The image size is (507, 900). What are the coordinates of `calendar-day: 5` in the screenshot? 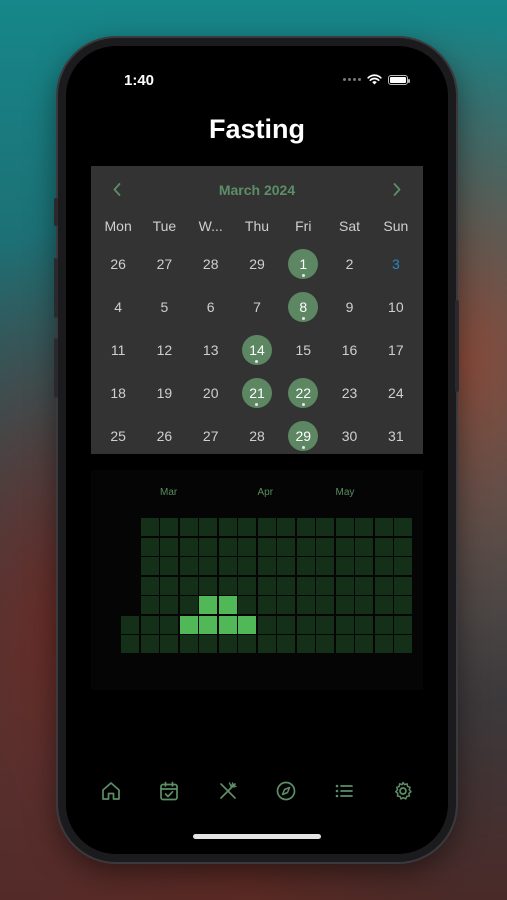 It's located at (164, 306).